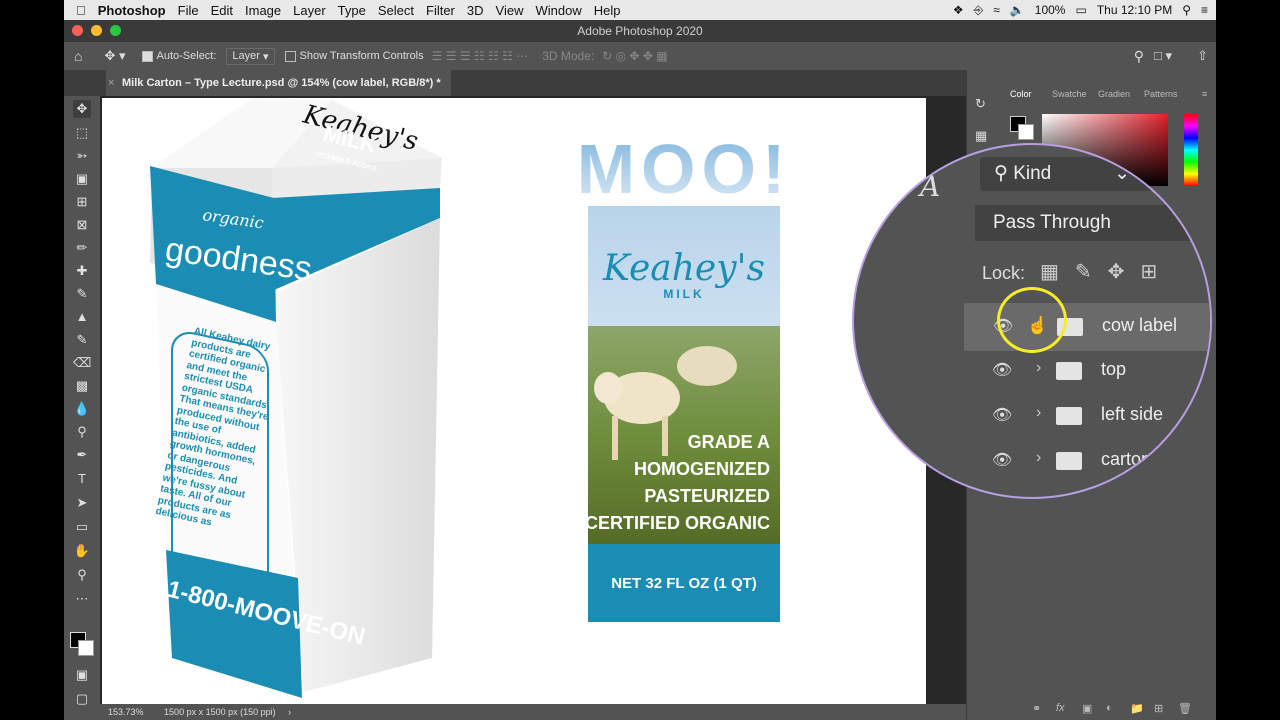 The width and height of the screenshot is (1280, 720). Describe the element at coordinates (289, 712) in the screenshot. I see `status-arrow-icon: ›` at that location.